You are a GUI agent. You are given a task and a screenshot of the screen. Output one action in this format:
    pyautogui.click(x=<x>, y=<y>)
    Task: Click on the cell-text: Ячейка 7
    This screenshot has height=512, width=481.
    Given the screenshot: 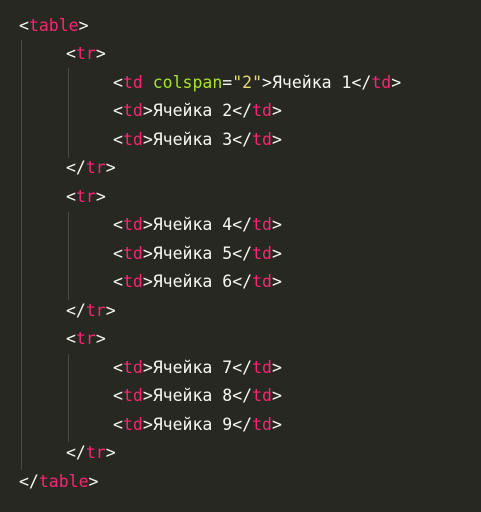 What is the action you would take?
    pyautogui.click(x=192, y=367)
    